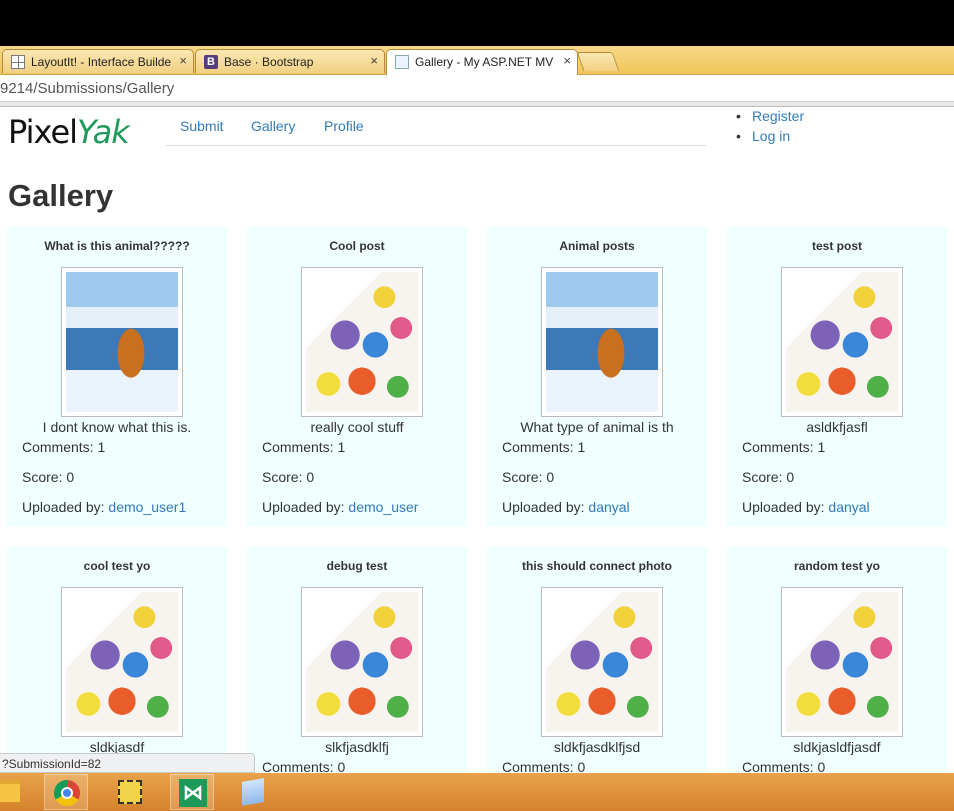 This screenshot has width=954, height=811. Describe the element at coordinates (436, 126) in the screenshot. I see `main-nav: Submit Gallery Profile` at that location.